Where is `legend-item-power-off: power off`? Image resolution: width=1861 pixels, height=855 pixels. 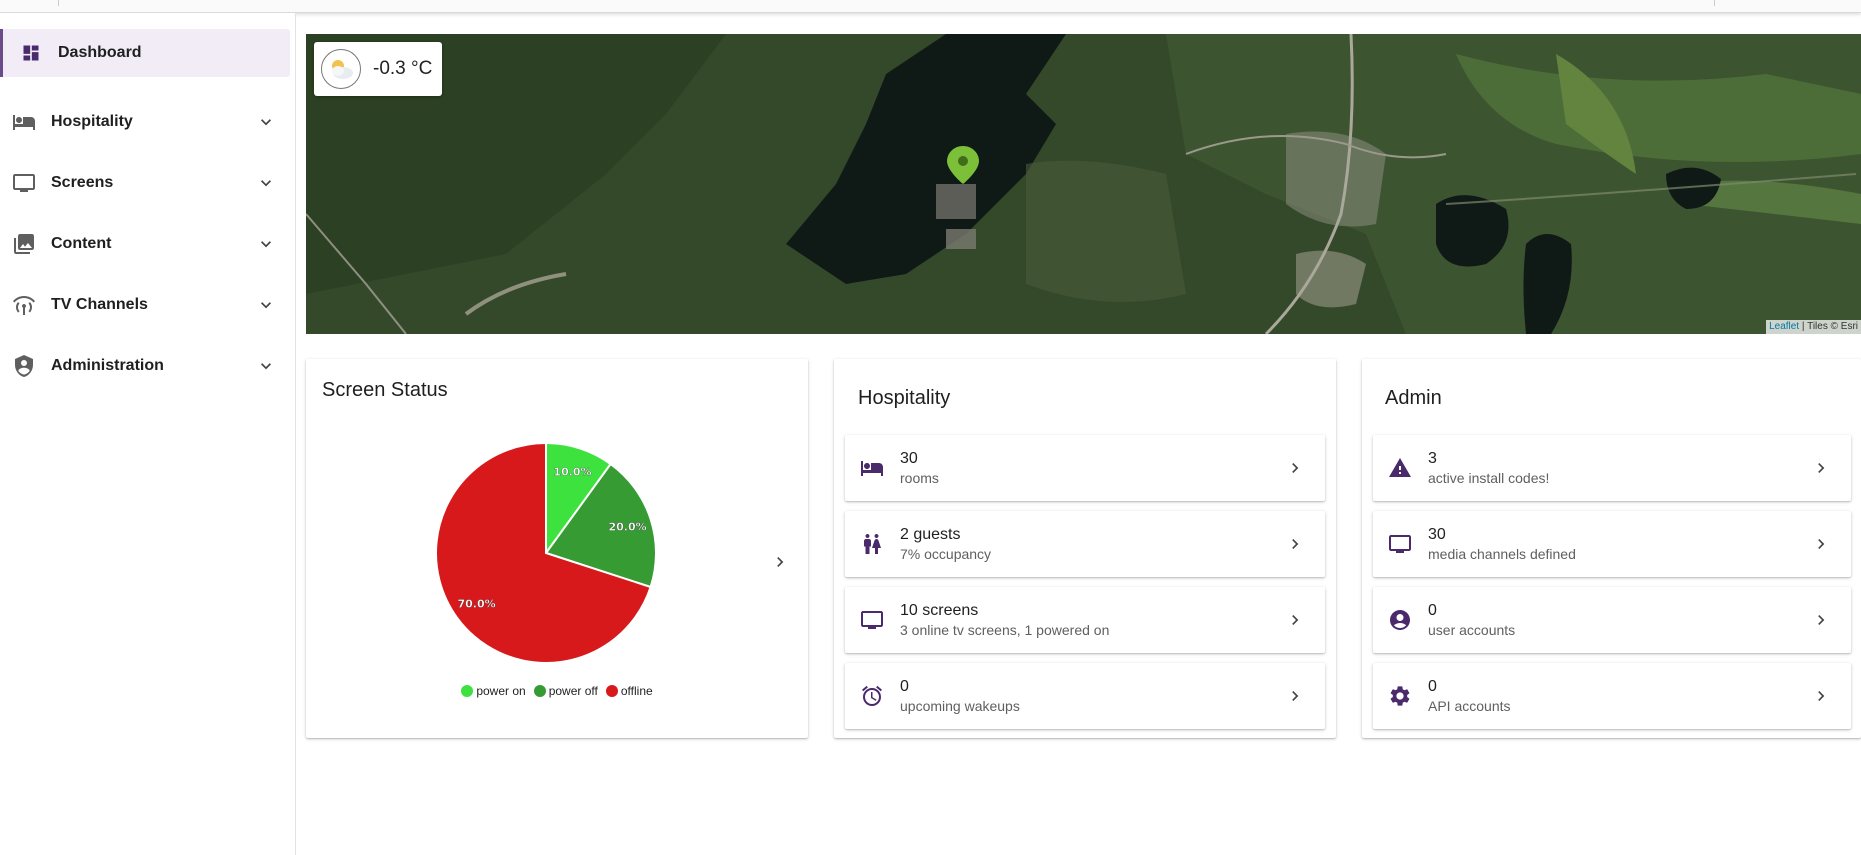
legend-item-power-off: power off is located at coordinates (565, 691).